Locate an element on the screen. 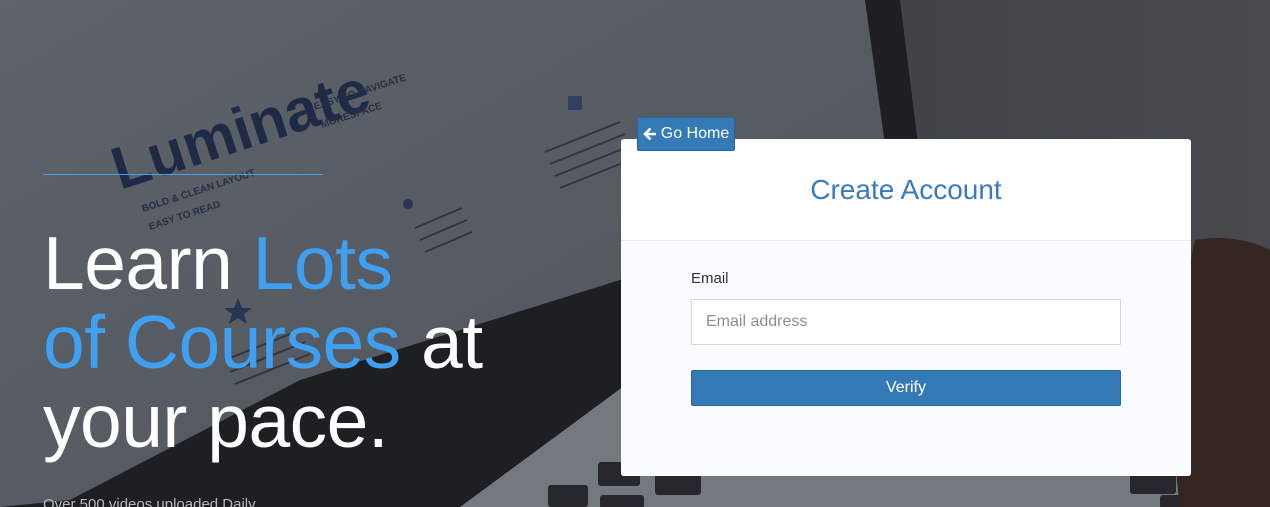  hero-subtitle: Over 500 videos uploaded Daily is located at coordinates (149, 501).